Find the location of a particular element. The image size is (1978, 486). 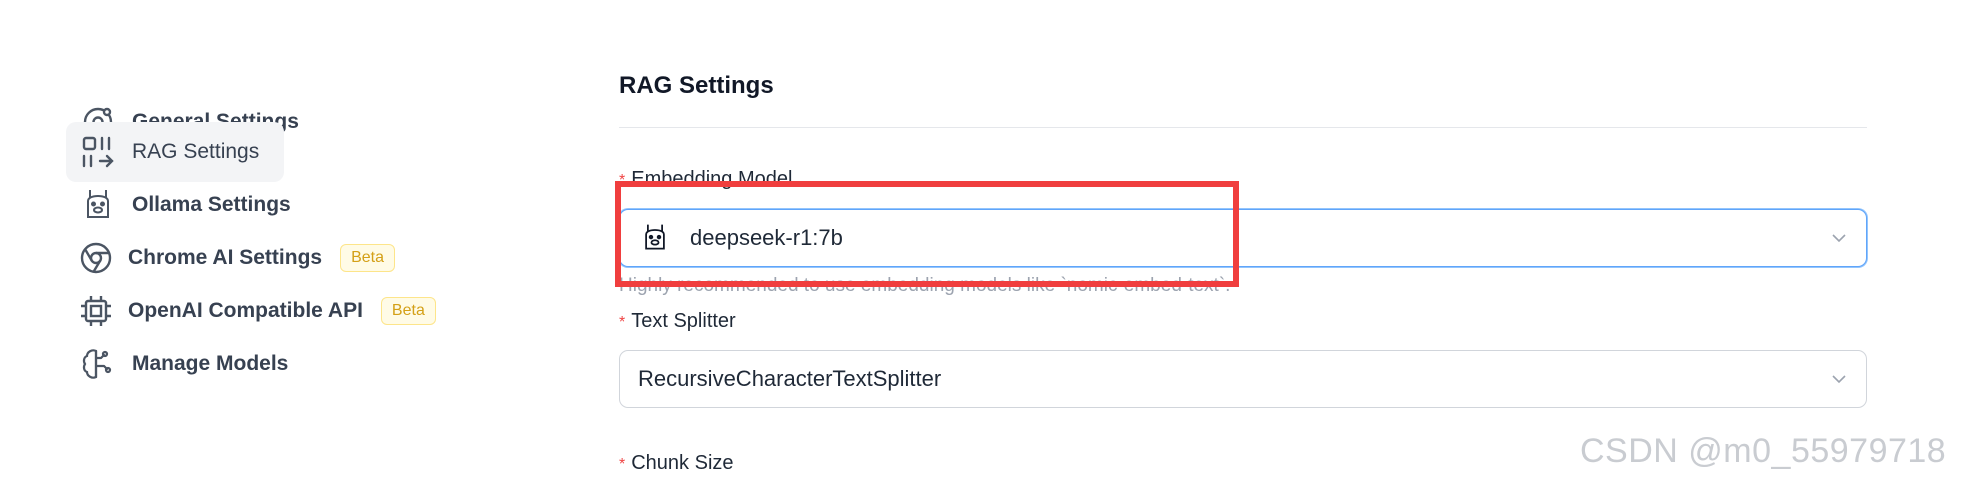

text-splitter-select: RecursiveCharacterTextSplitter is located at coordinates (1243, 379).